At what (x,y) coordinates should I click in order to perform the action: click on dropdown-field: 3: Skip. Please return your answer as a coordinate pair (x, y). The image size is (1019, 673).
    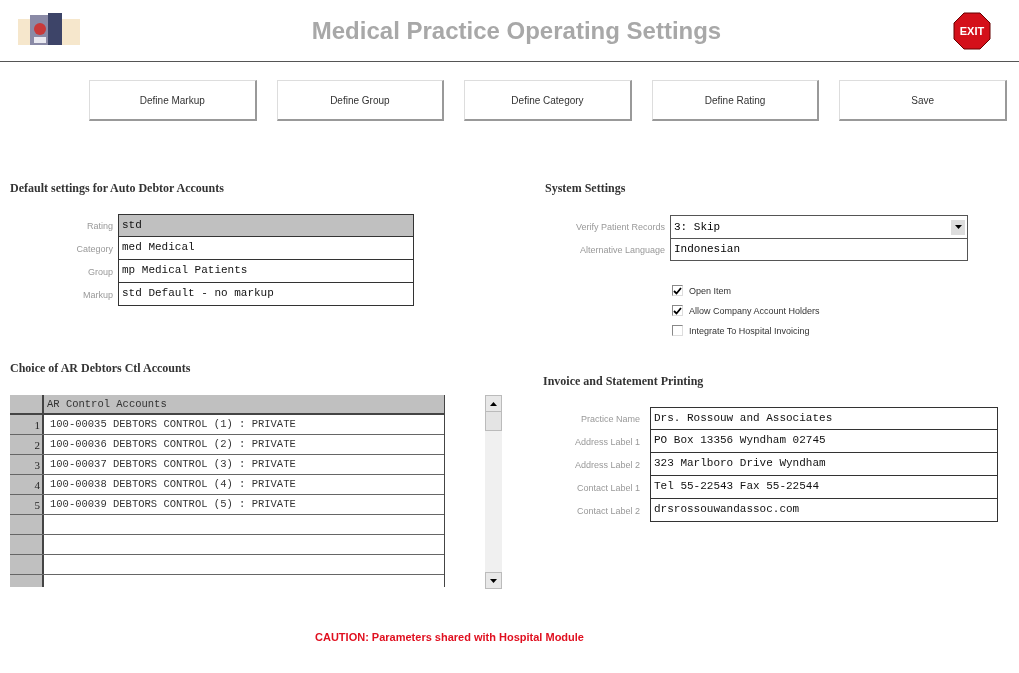
    Looking at the image, I should click on (819, 226).